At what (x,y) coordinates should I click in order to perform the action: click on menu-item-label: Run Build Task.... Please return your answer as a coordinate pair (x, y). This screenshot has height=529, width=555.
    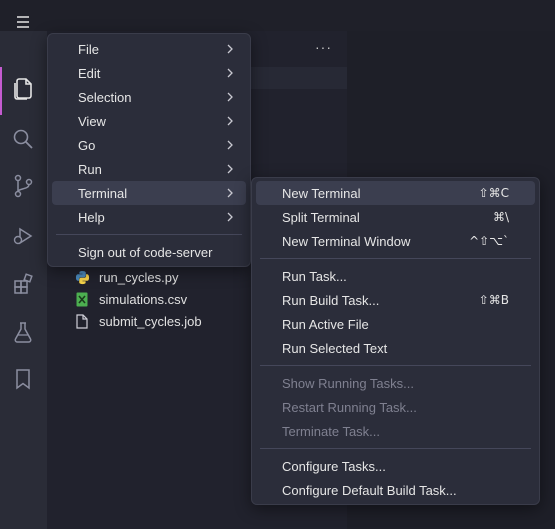
    Looking at the image, I should click on (331, 300).